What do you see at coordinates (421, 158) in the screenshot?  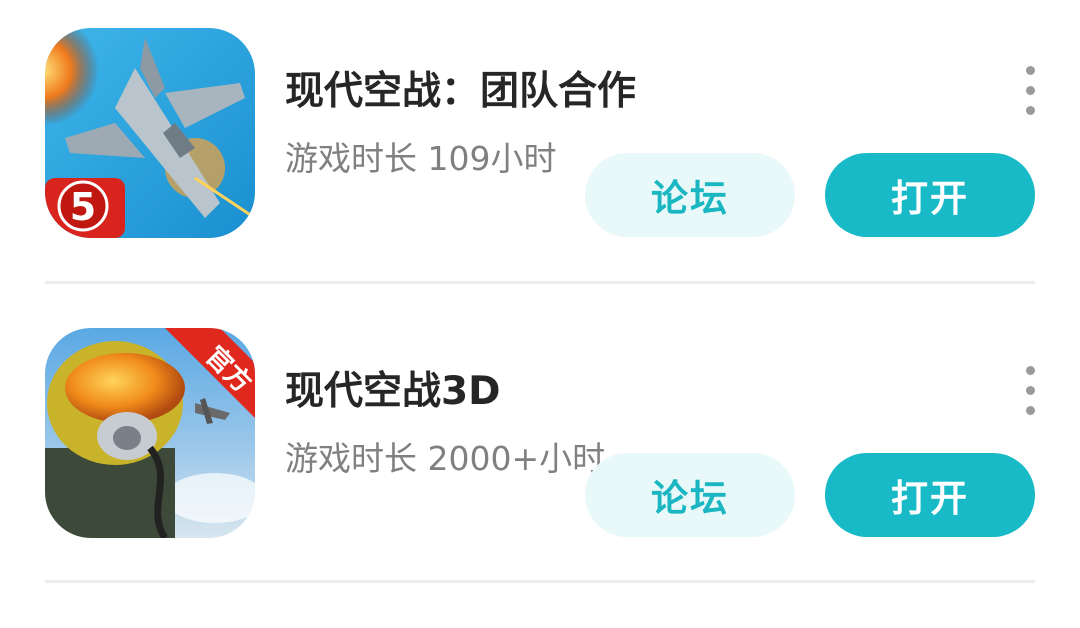 I see `play-time: 游戏时长 109小时` at bounding box center [421, 158].